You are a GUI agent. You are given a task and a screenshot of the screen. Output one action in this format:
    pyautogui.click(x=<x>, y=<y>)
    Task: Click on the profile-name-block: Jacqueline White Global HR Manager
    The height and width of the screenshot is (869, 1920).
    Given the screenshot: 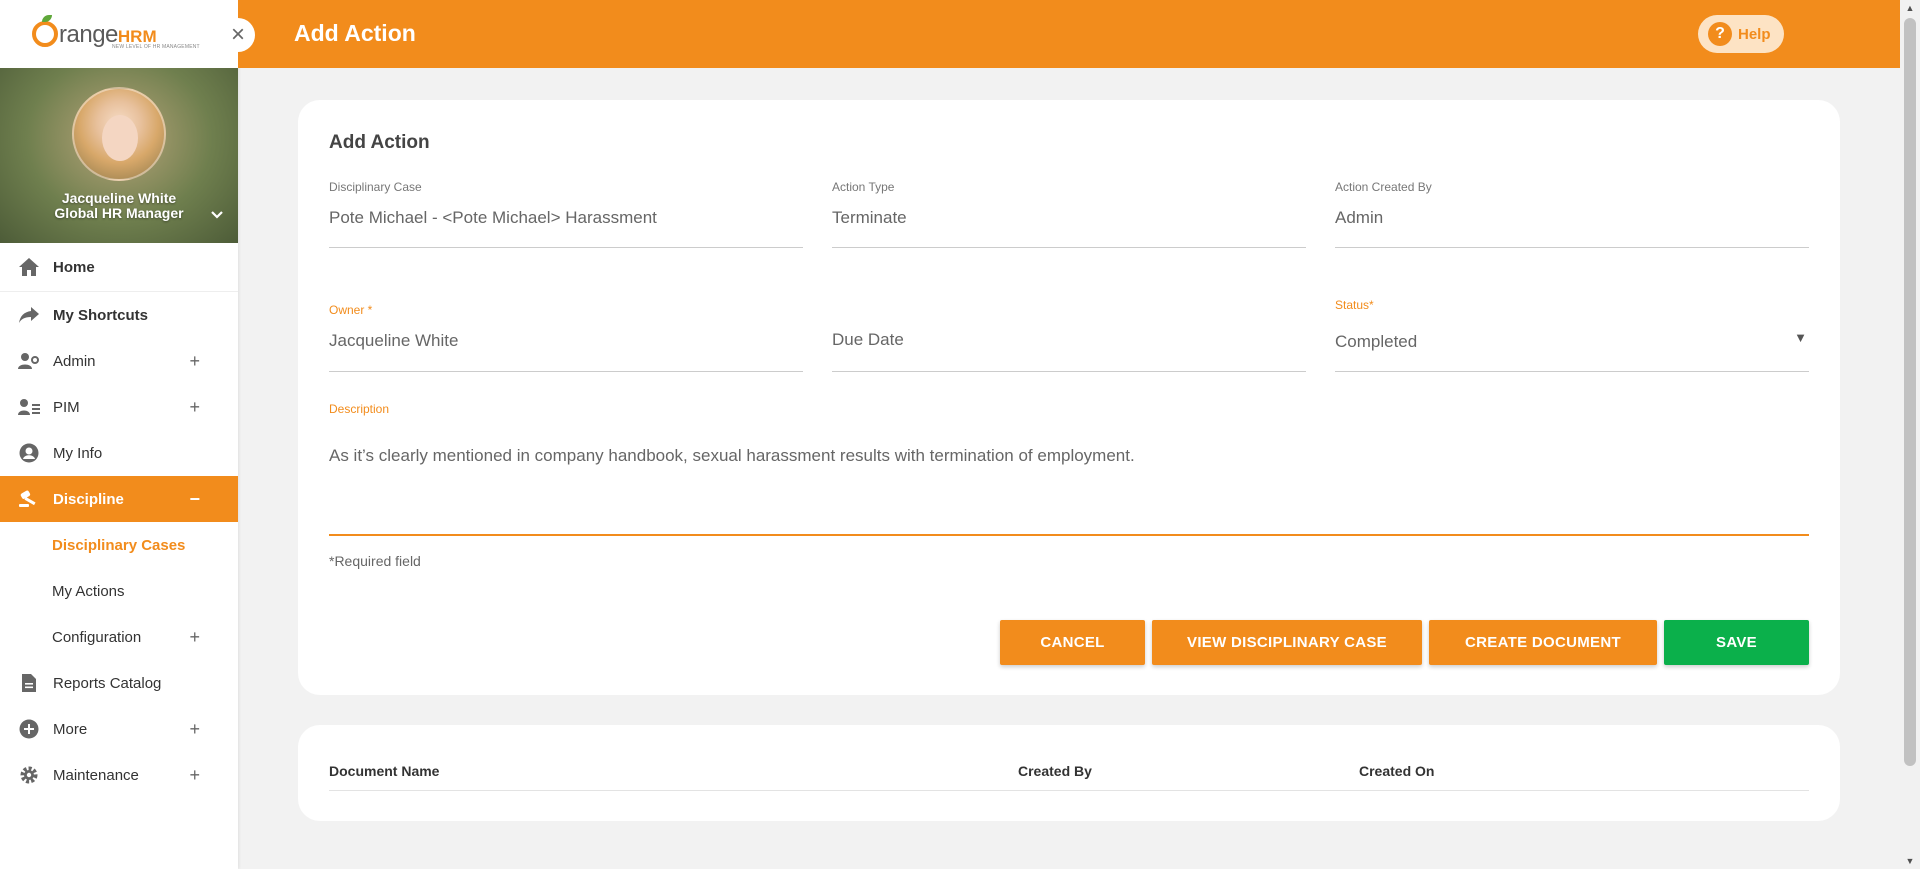 What is the action you would take?
    pyautogui.click(x=118, y=206)
    